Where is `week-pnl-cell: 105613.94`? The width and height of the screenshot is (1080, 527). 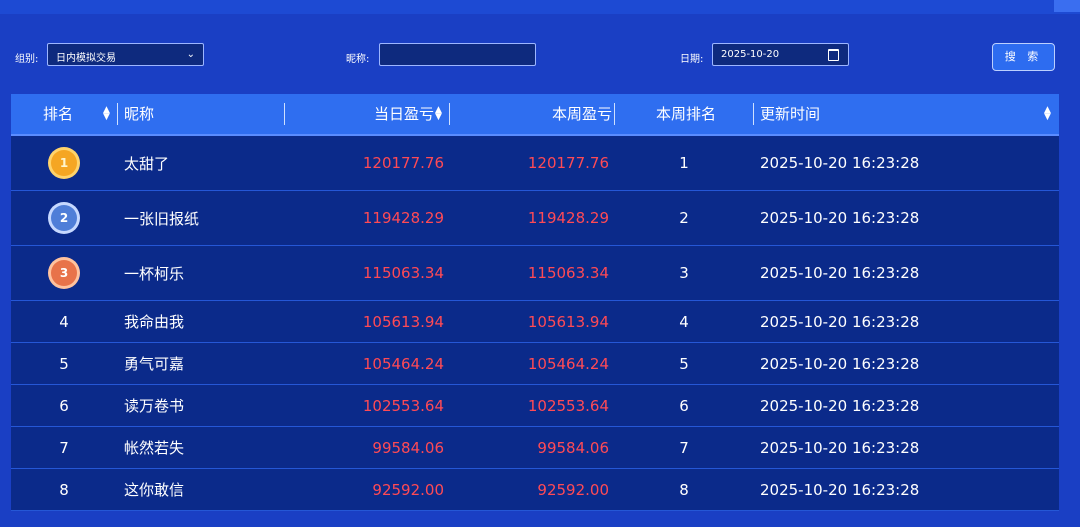 week-pnl-cell: 105613.94 is located at coordinates (568, 321).